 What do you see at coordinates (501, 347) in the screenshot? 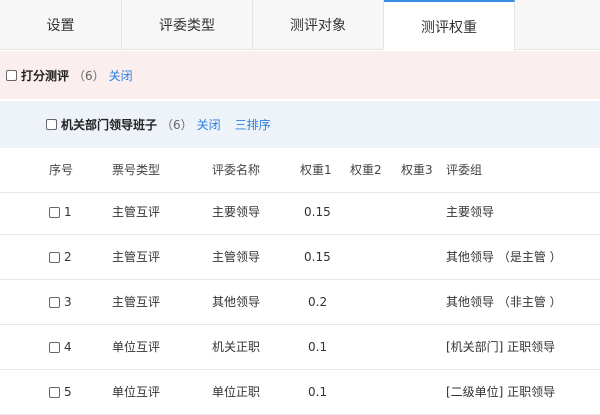
I see `row-group: [机关部门] 正职领导` at bounding box center [501, 347].